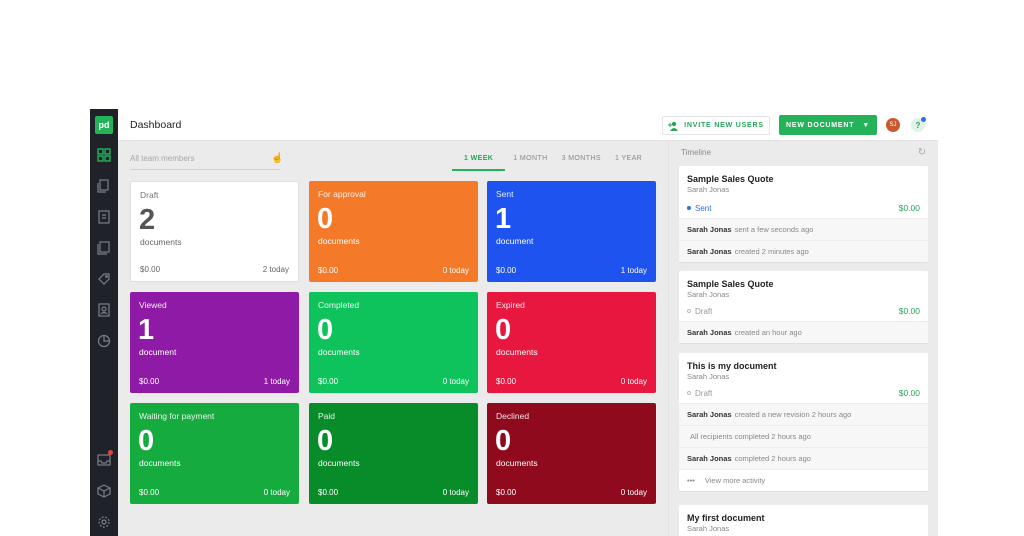 Image resolution: width=1024 pixels, height=536 pixels. Describe the element at coordinates (104, 491) in the screenshot. I see `integrations-icon` at that location.